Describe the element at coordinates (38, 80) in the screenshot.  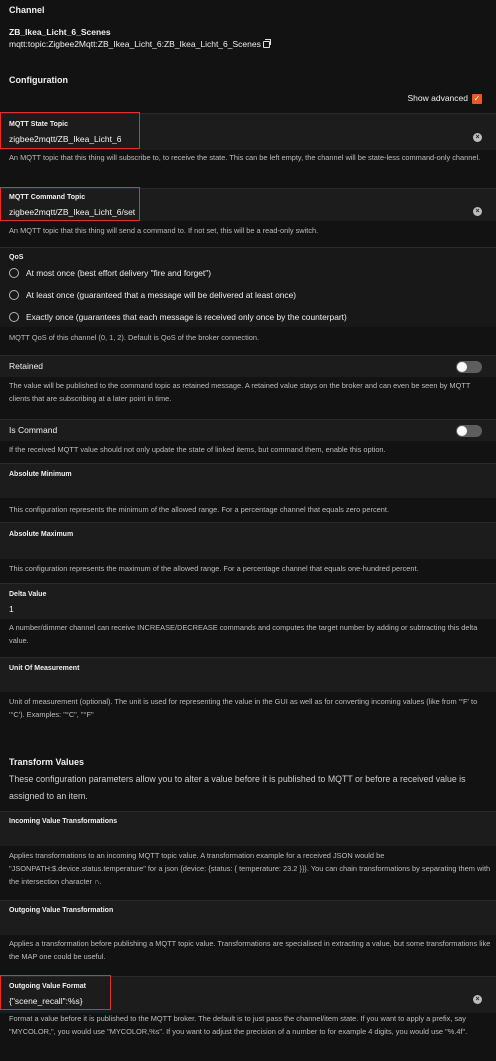
I see `configuration-heading: Configuration` at that location.